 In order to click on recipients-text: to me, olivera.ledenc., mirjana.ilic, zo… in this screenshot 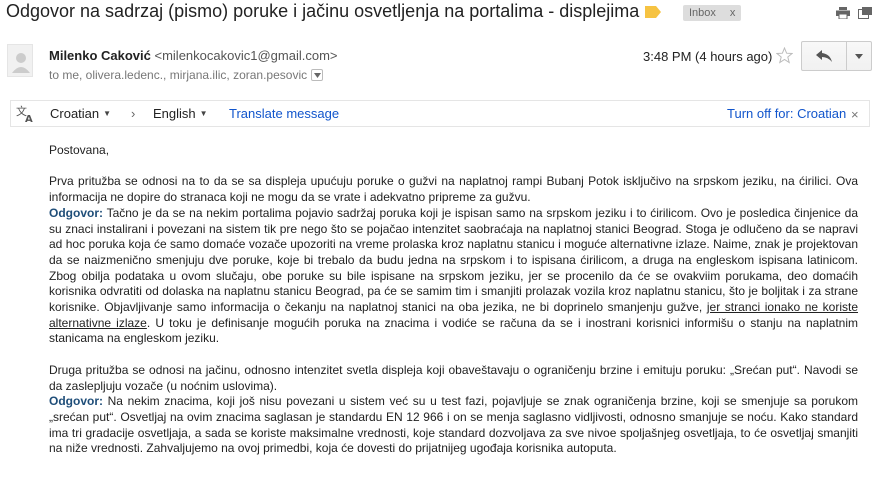, I will do `click(178, 75)`.